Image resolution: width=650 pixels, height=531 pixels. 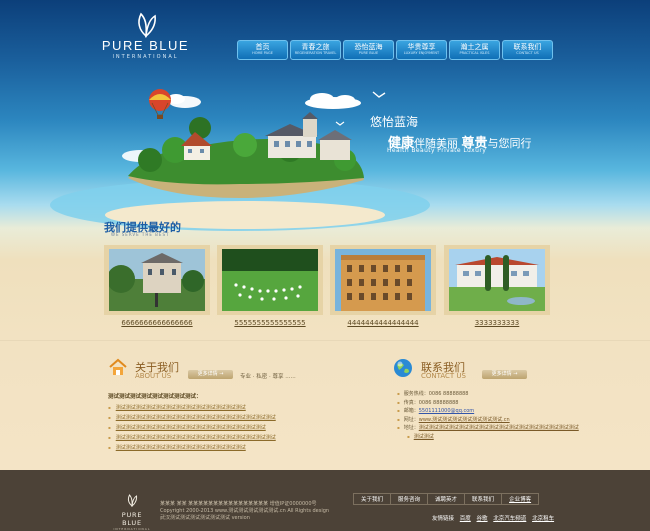 I want to click on nav-label: 恐怡蓝海, so click(x=368, y=47).